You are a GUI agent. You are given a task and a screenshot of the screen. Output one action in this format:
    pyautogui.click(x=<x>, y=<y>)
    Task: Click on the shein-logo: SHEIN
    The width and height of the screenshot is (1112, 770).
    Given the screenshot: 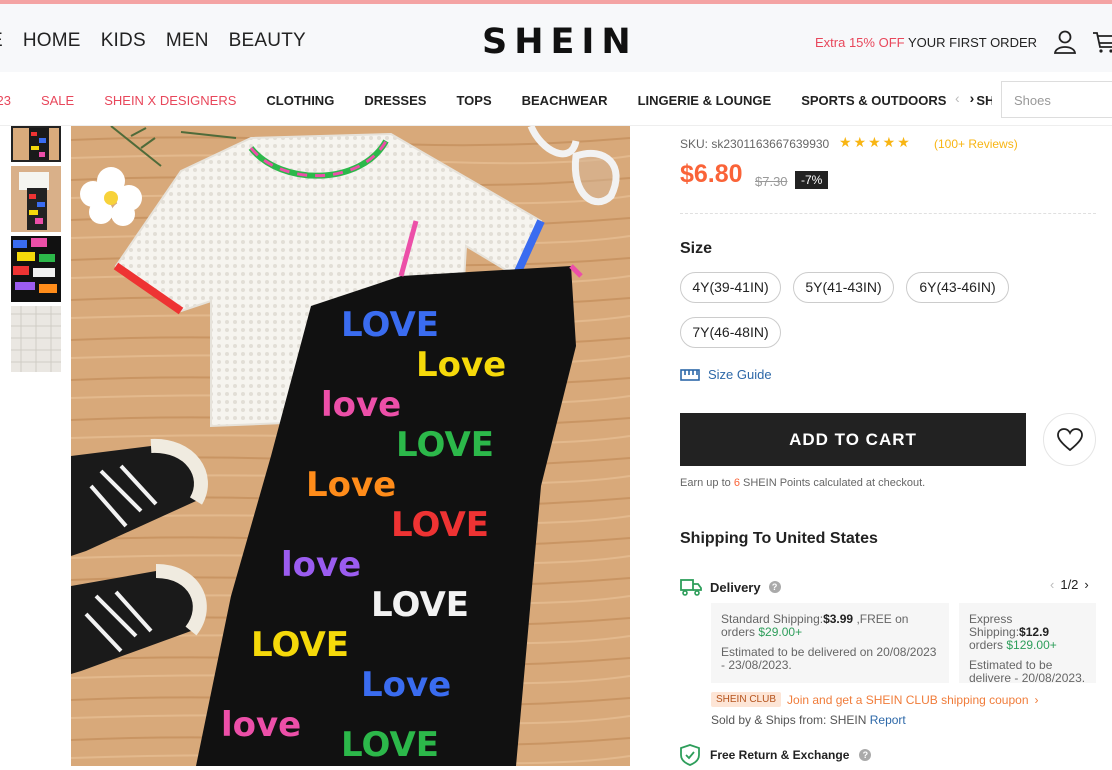 What is the action you would take?
    pyautogui.click(x=560, y=42)
    